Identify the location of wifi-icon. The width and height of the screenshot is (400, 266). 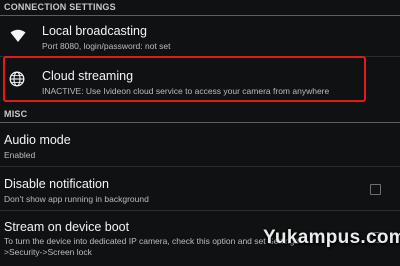
(18, 35).